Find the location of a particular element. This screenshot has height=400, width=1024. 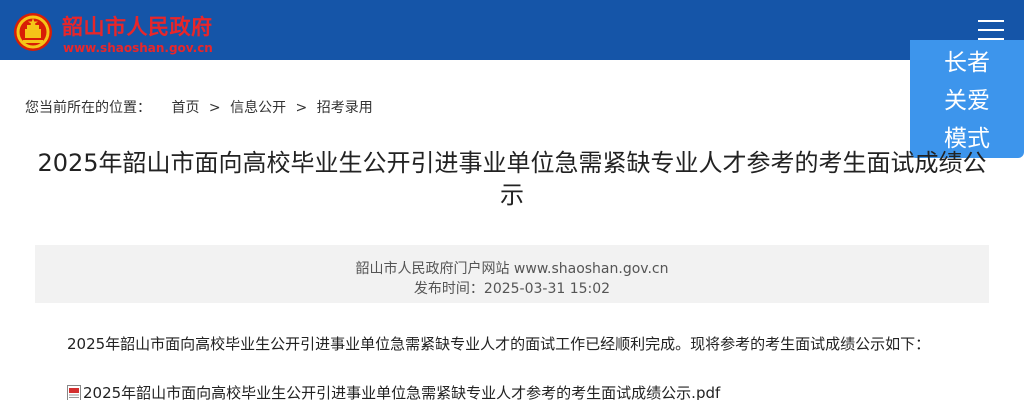

care-mode-line-1: 长者 is located at coordinates (967, 63).